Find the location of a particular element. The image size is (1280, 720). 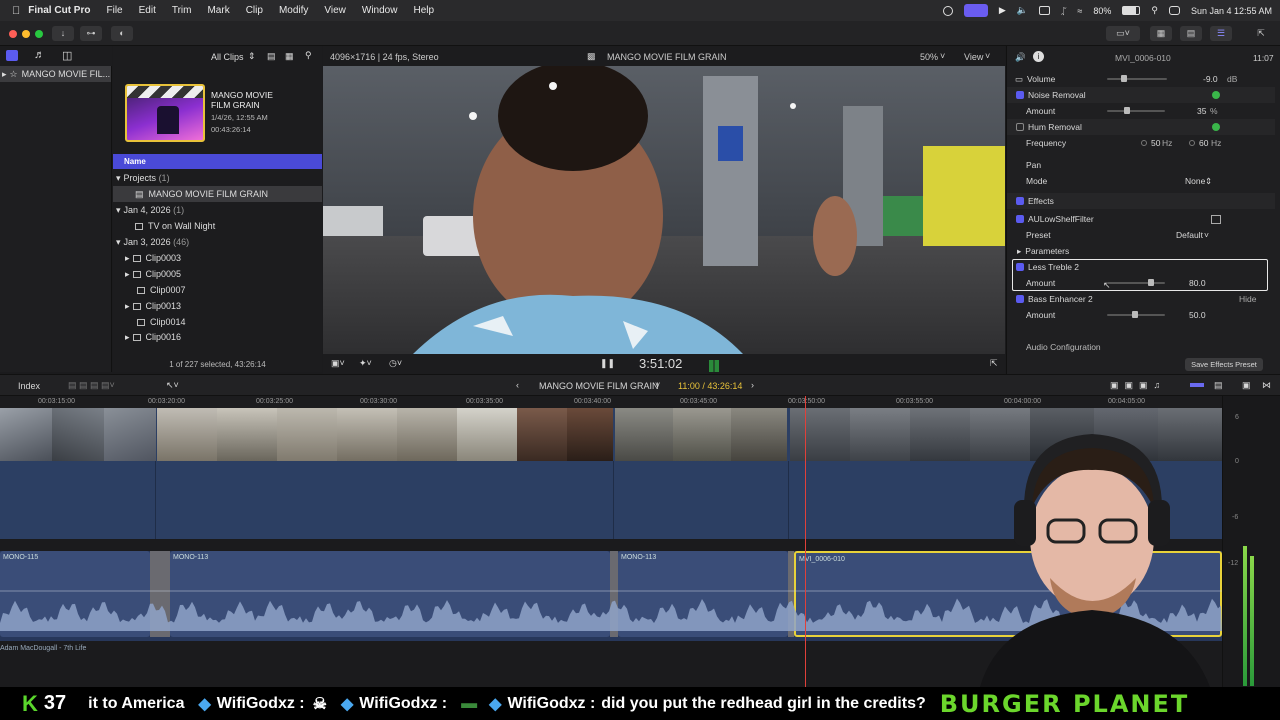

enhance-icon: ✦˅ is located at coordinates (365, 363).